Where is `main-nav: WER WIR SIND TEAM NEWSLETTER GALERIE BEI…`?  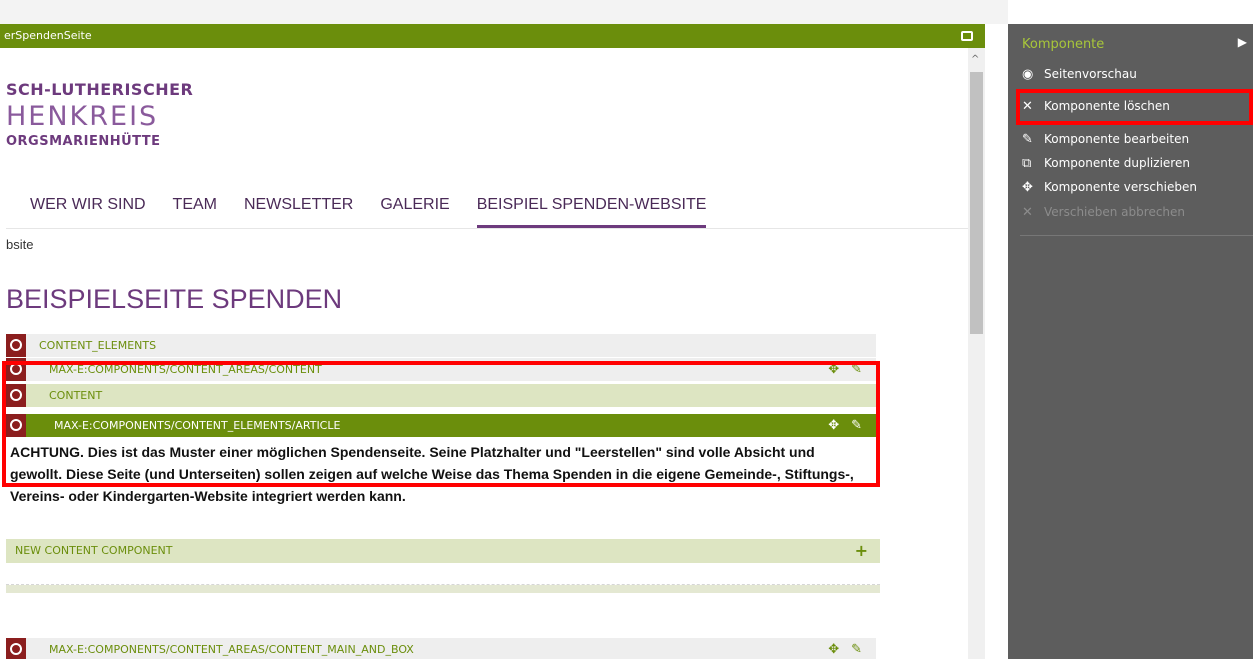 main-nav: WER WIR SIND TEAM NEWSLETTER GALERIE BEI… is located at coordinates (381, 212).